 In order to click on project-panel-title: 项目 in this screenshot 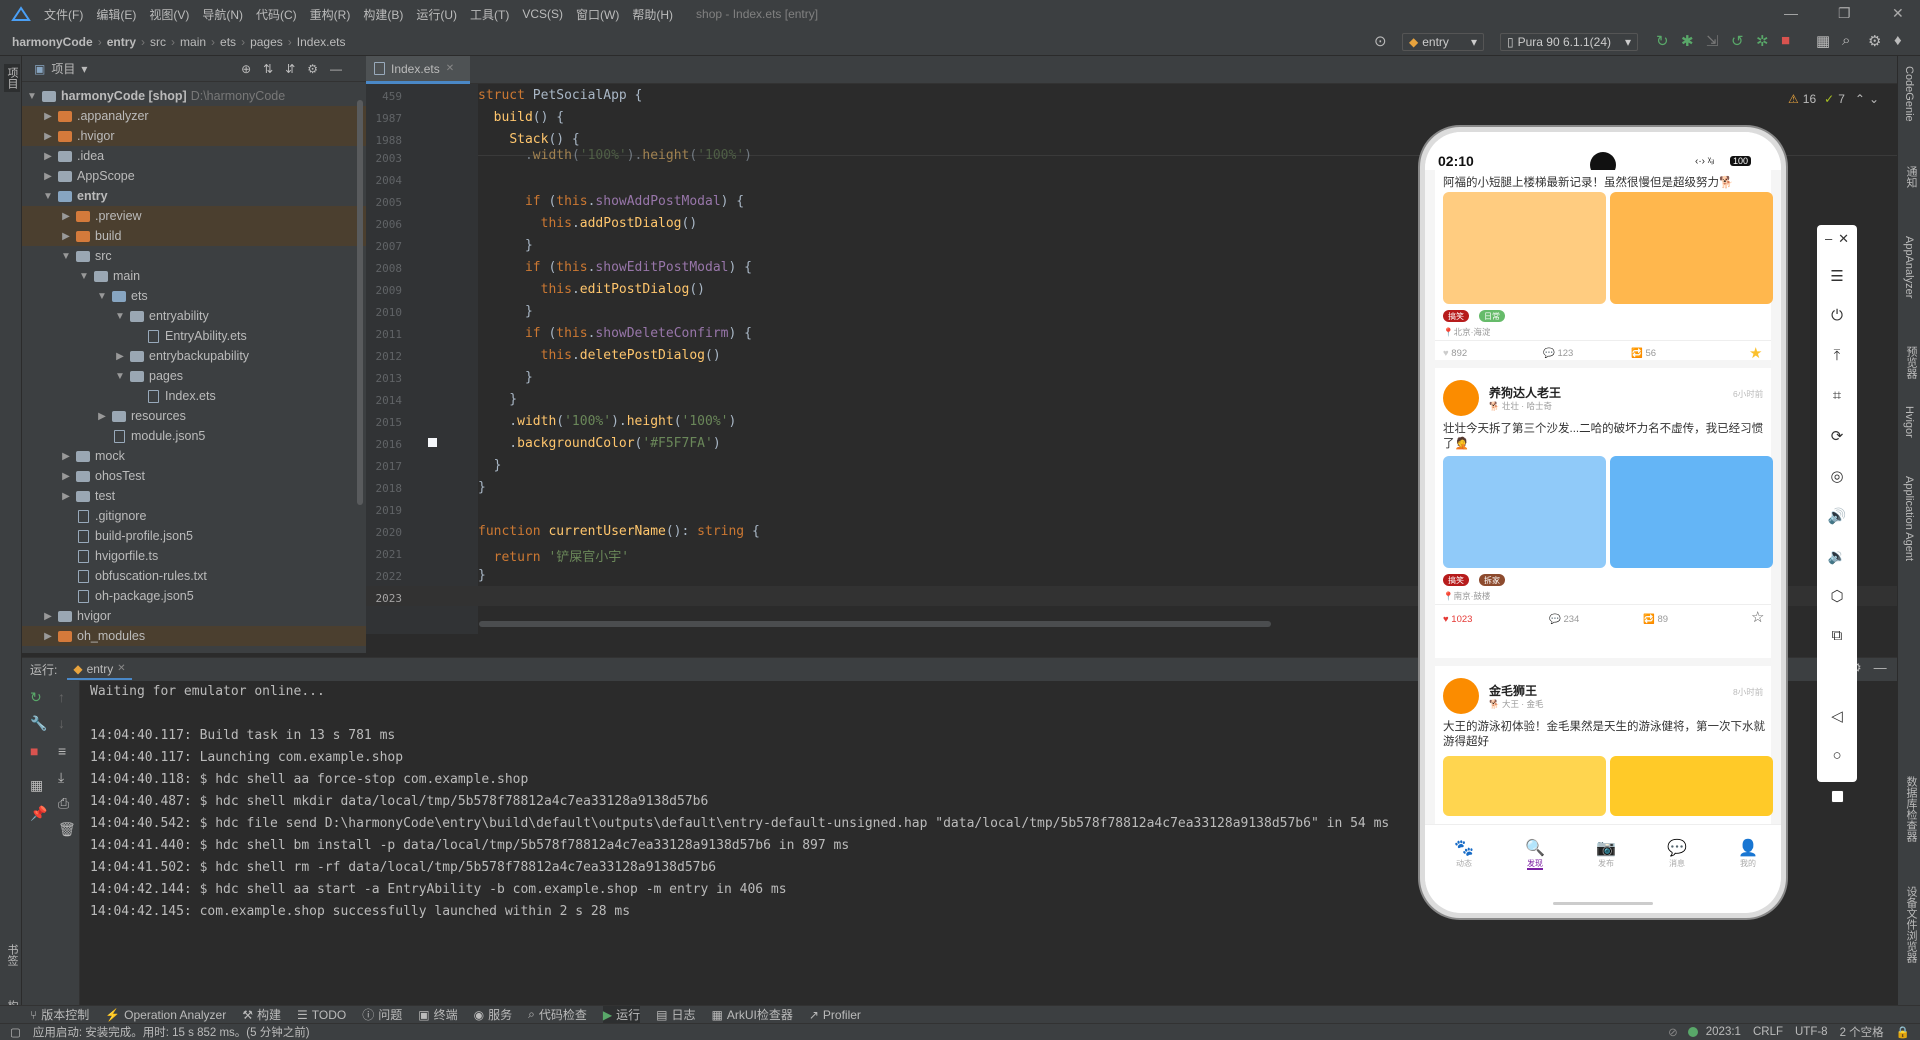, I will do `click(63, 68)`.